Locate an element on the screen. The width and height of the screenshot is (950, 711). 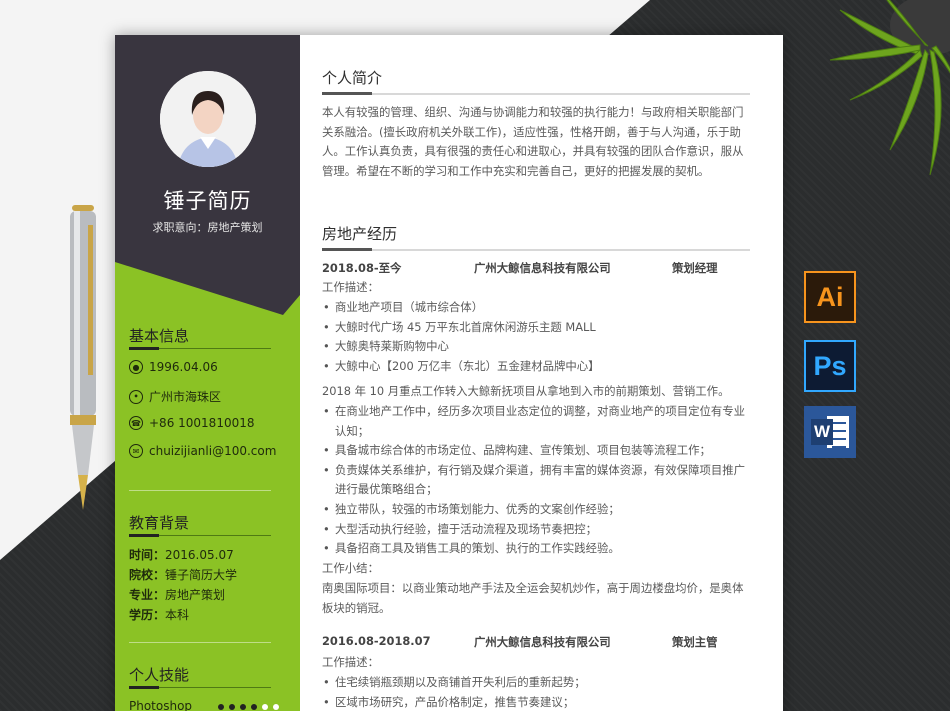
profile-underline is located at coordinates (536, 93).